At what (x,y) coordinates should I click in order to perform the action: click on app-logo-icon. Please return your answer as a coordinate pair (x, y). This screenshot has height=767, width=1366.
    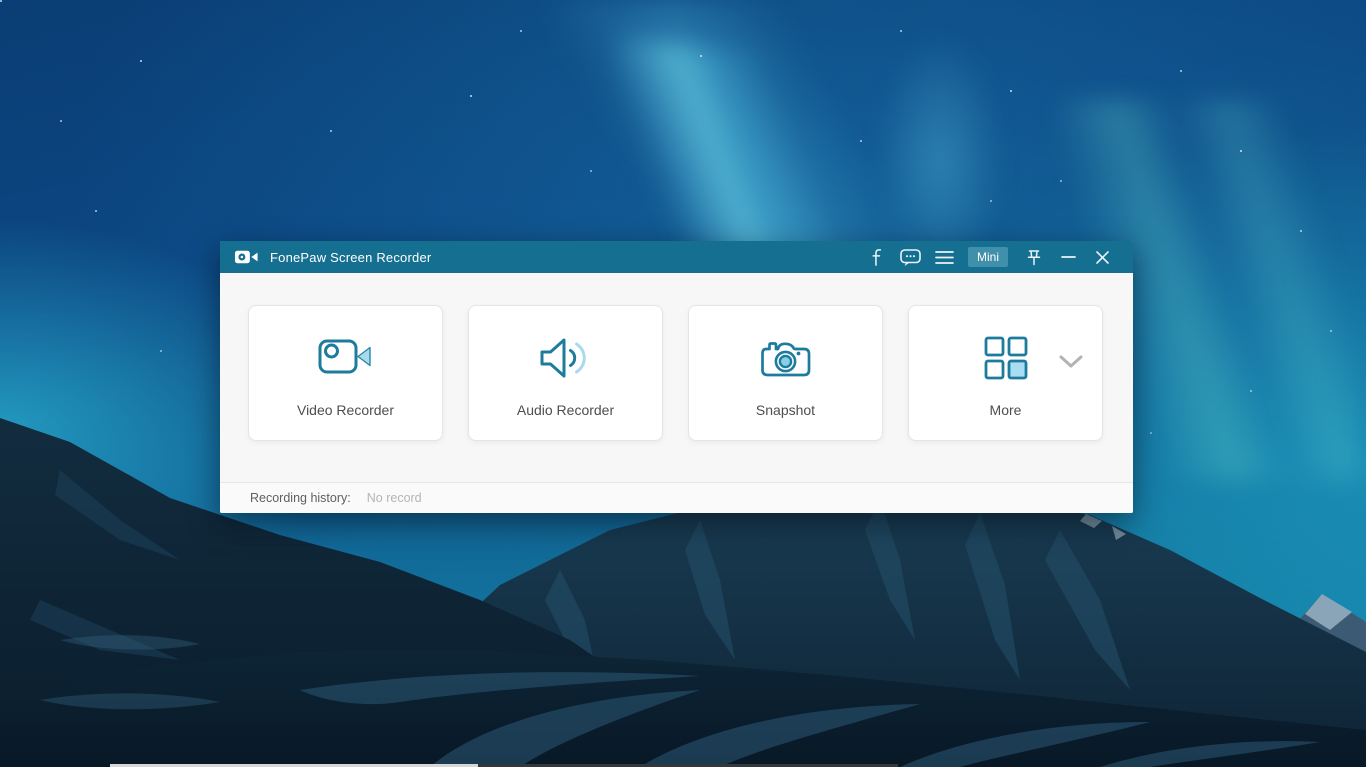
    Looking at the image, I should click on (246, 257).